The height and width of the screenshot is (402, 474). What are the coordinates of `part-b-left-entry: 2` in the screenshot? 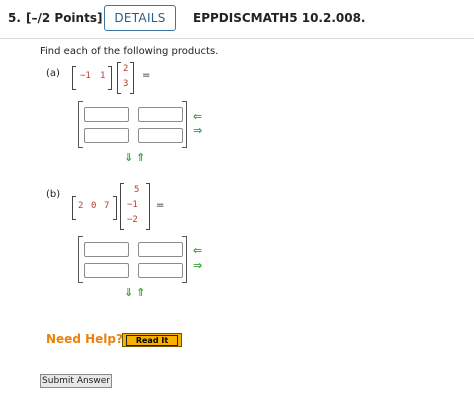 It's located at (81, 206).